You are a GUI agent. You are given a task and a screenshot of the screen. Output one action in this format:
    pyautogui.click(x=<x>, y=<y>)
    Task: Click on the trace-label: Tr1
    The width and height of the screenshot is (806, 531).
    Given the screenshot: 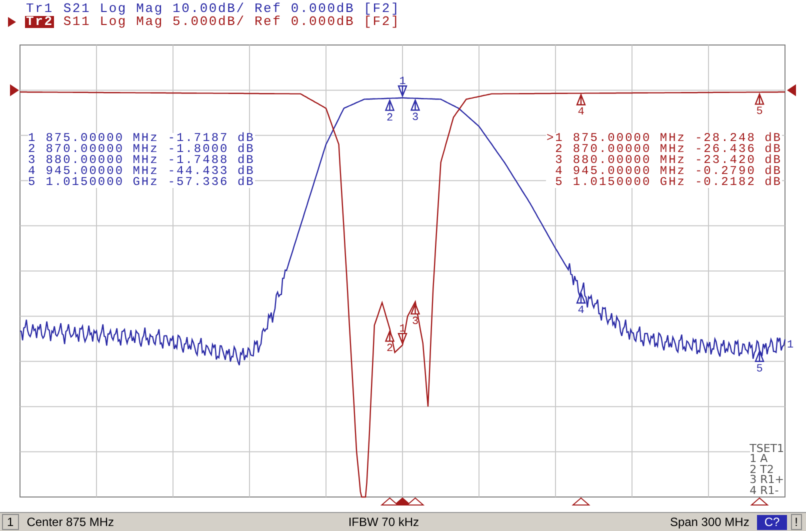 What is the action you would take?
    pyautogui.click(x=39, y=9)
    